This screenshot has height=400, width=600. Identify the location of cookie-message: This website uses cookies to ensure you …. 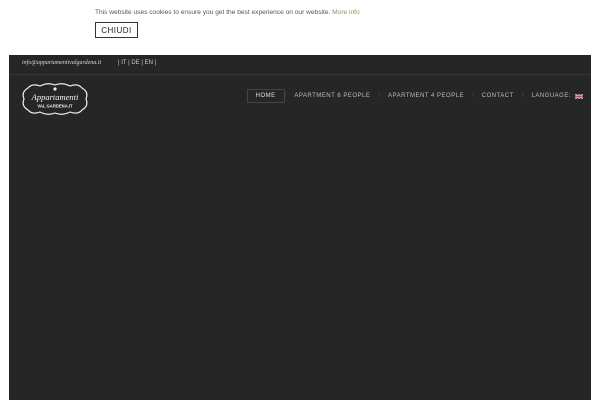
(227, 12).